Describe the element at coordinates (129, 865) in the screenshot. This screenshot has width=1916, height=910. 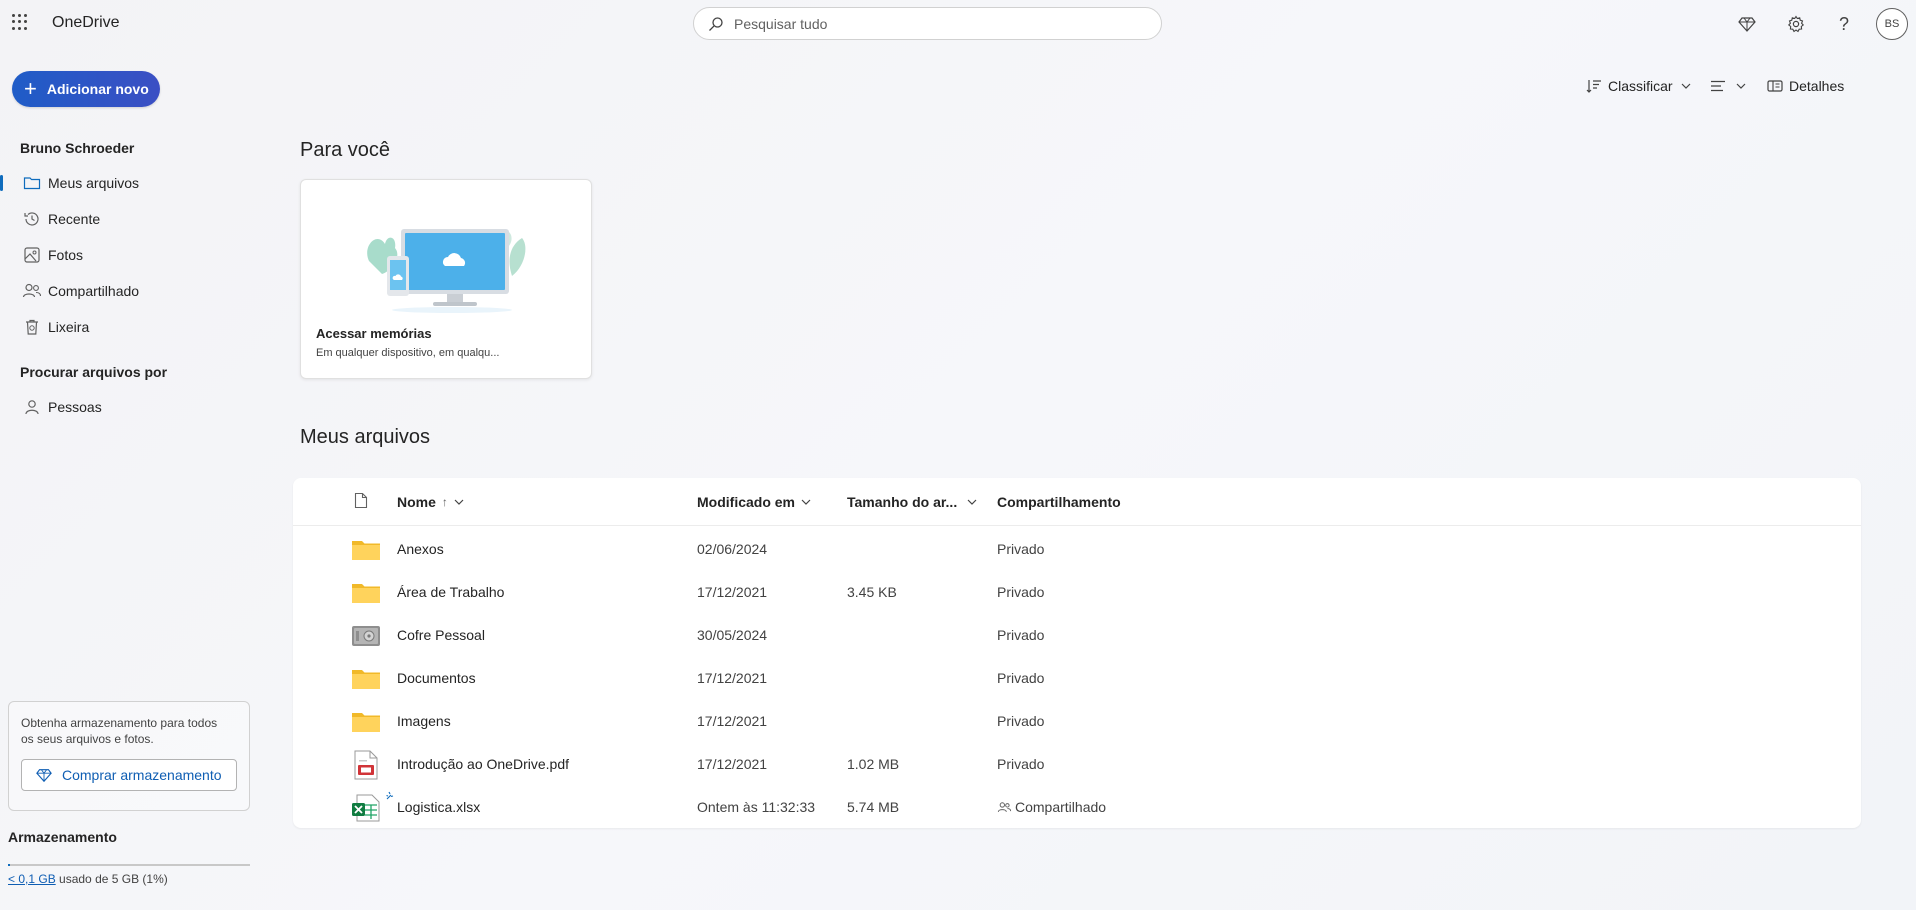
I see `storage-progress-bar` at that location.